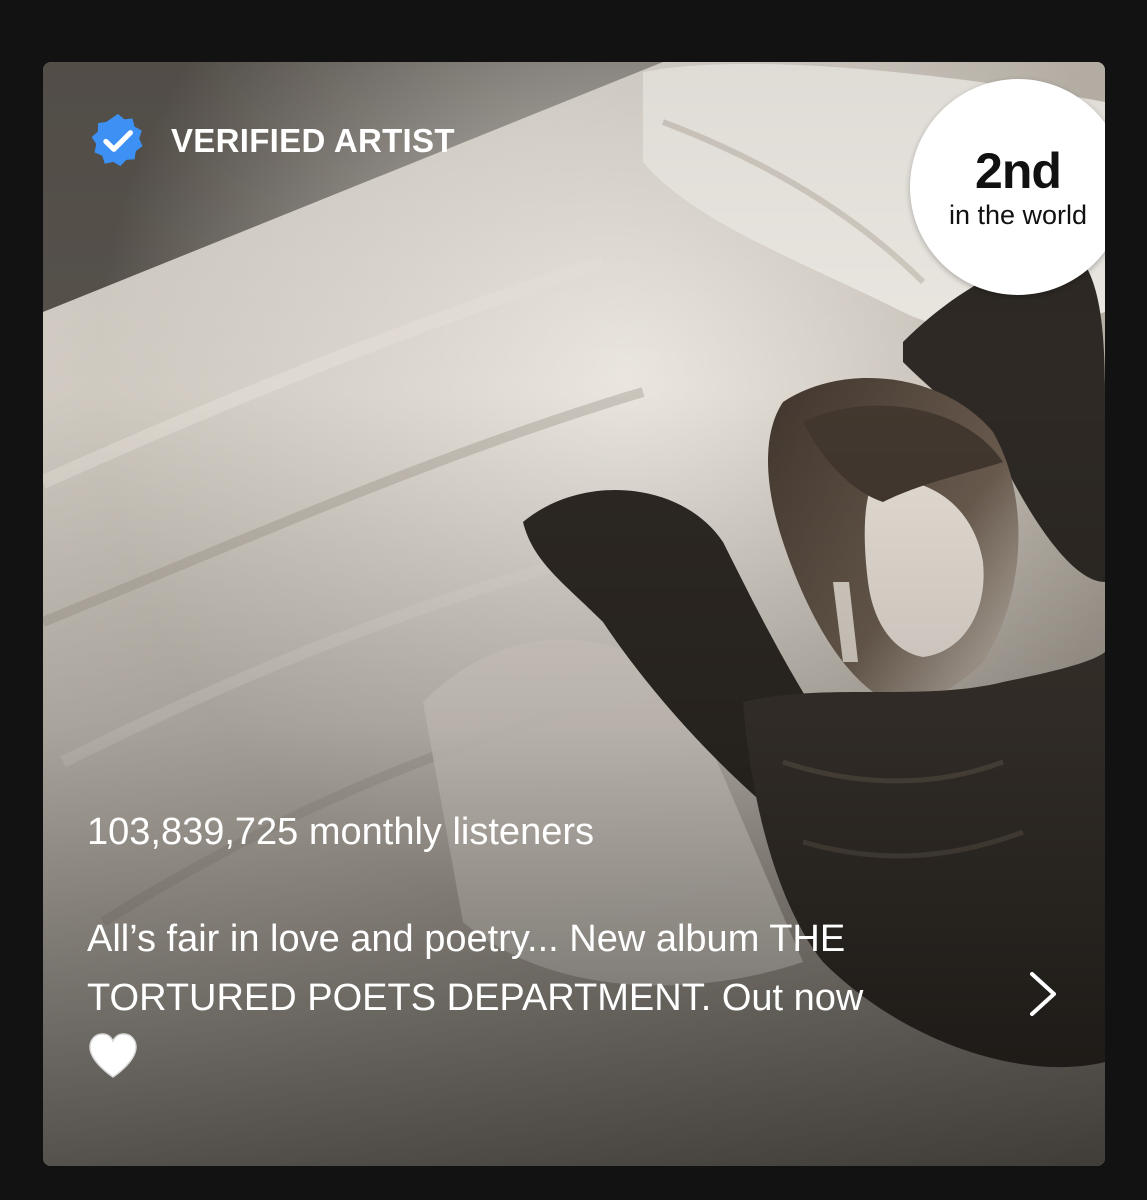  Describe the element at coordinates (1018, 170) in the screenshot. I see `world-rank-value: 2nd` at that location.